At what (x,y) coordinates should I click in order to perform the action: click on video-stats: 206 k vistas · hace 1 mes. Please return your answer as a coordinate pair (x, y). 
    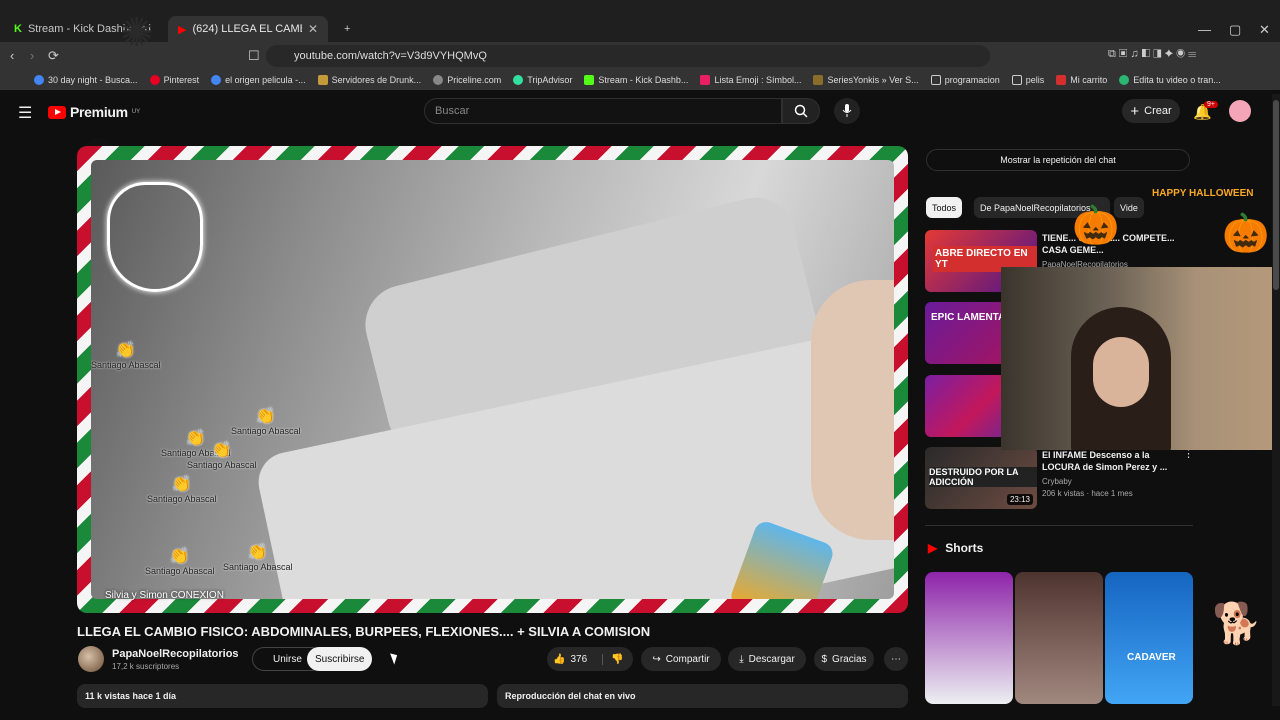
    Looking at the image, I should click on (1087, 493).